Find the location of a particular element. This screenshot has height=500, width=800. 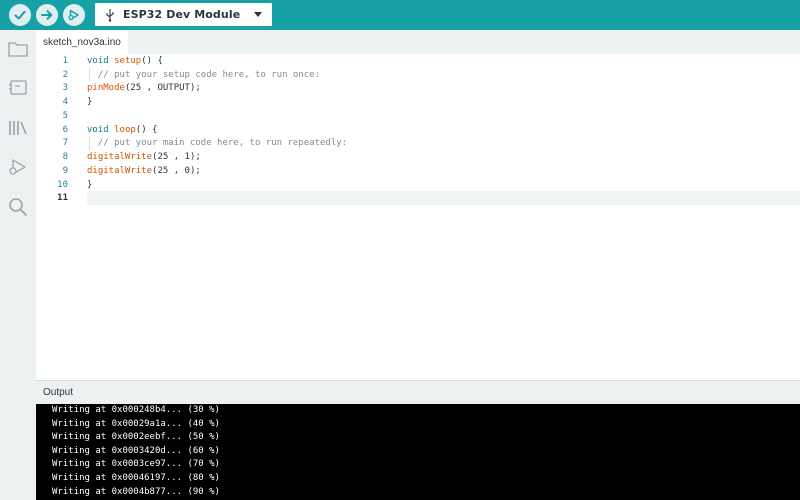

console-line: Writing at 0x000248b4... (30 %) is located at coordinates (136, 410).